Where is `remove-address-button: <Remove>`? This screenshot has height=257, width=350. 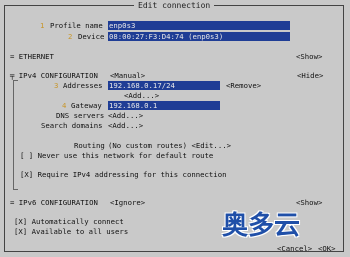 remove-address-button: <Remove> is located at coordinates (243, 85).